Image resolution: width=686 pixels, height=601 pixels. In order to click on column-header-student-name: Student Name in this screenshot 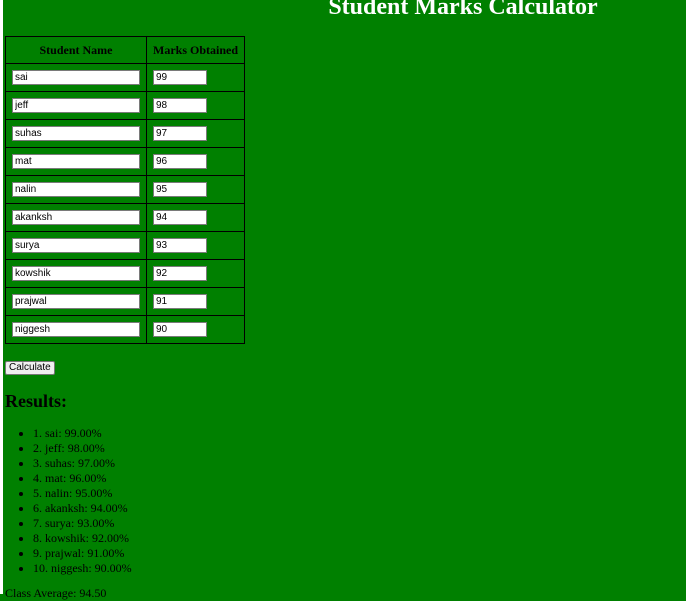, I will do `click(76, 50)`.